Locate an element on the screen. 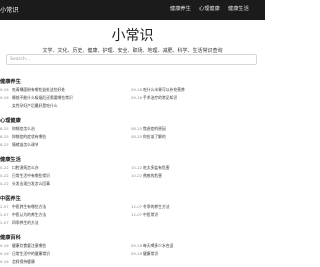  list-item: 0-22 头发出现白发怎么回事 is located at coordinates (25, 184).